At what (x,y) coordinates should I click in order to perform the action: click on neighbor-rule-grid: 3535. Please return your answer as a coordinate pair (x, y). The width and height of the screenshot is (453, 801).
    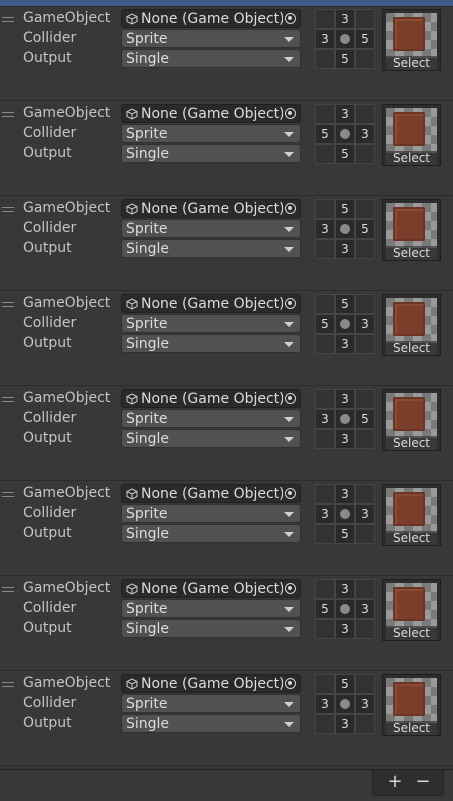
    Looking at the image, I should click on (345, 134).